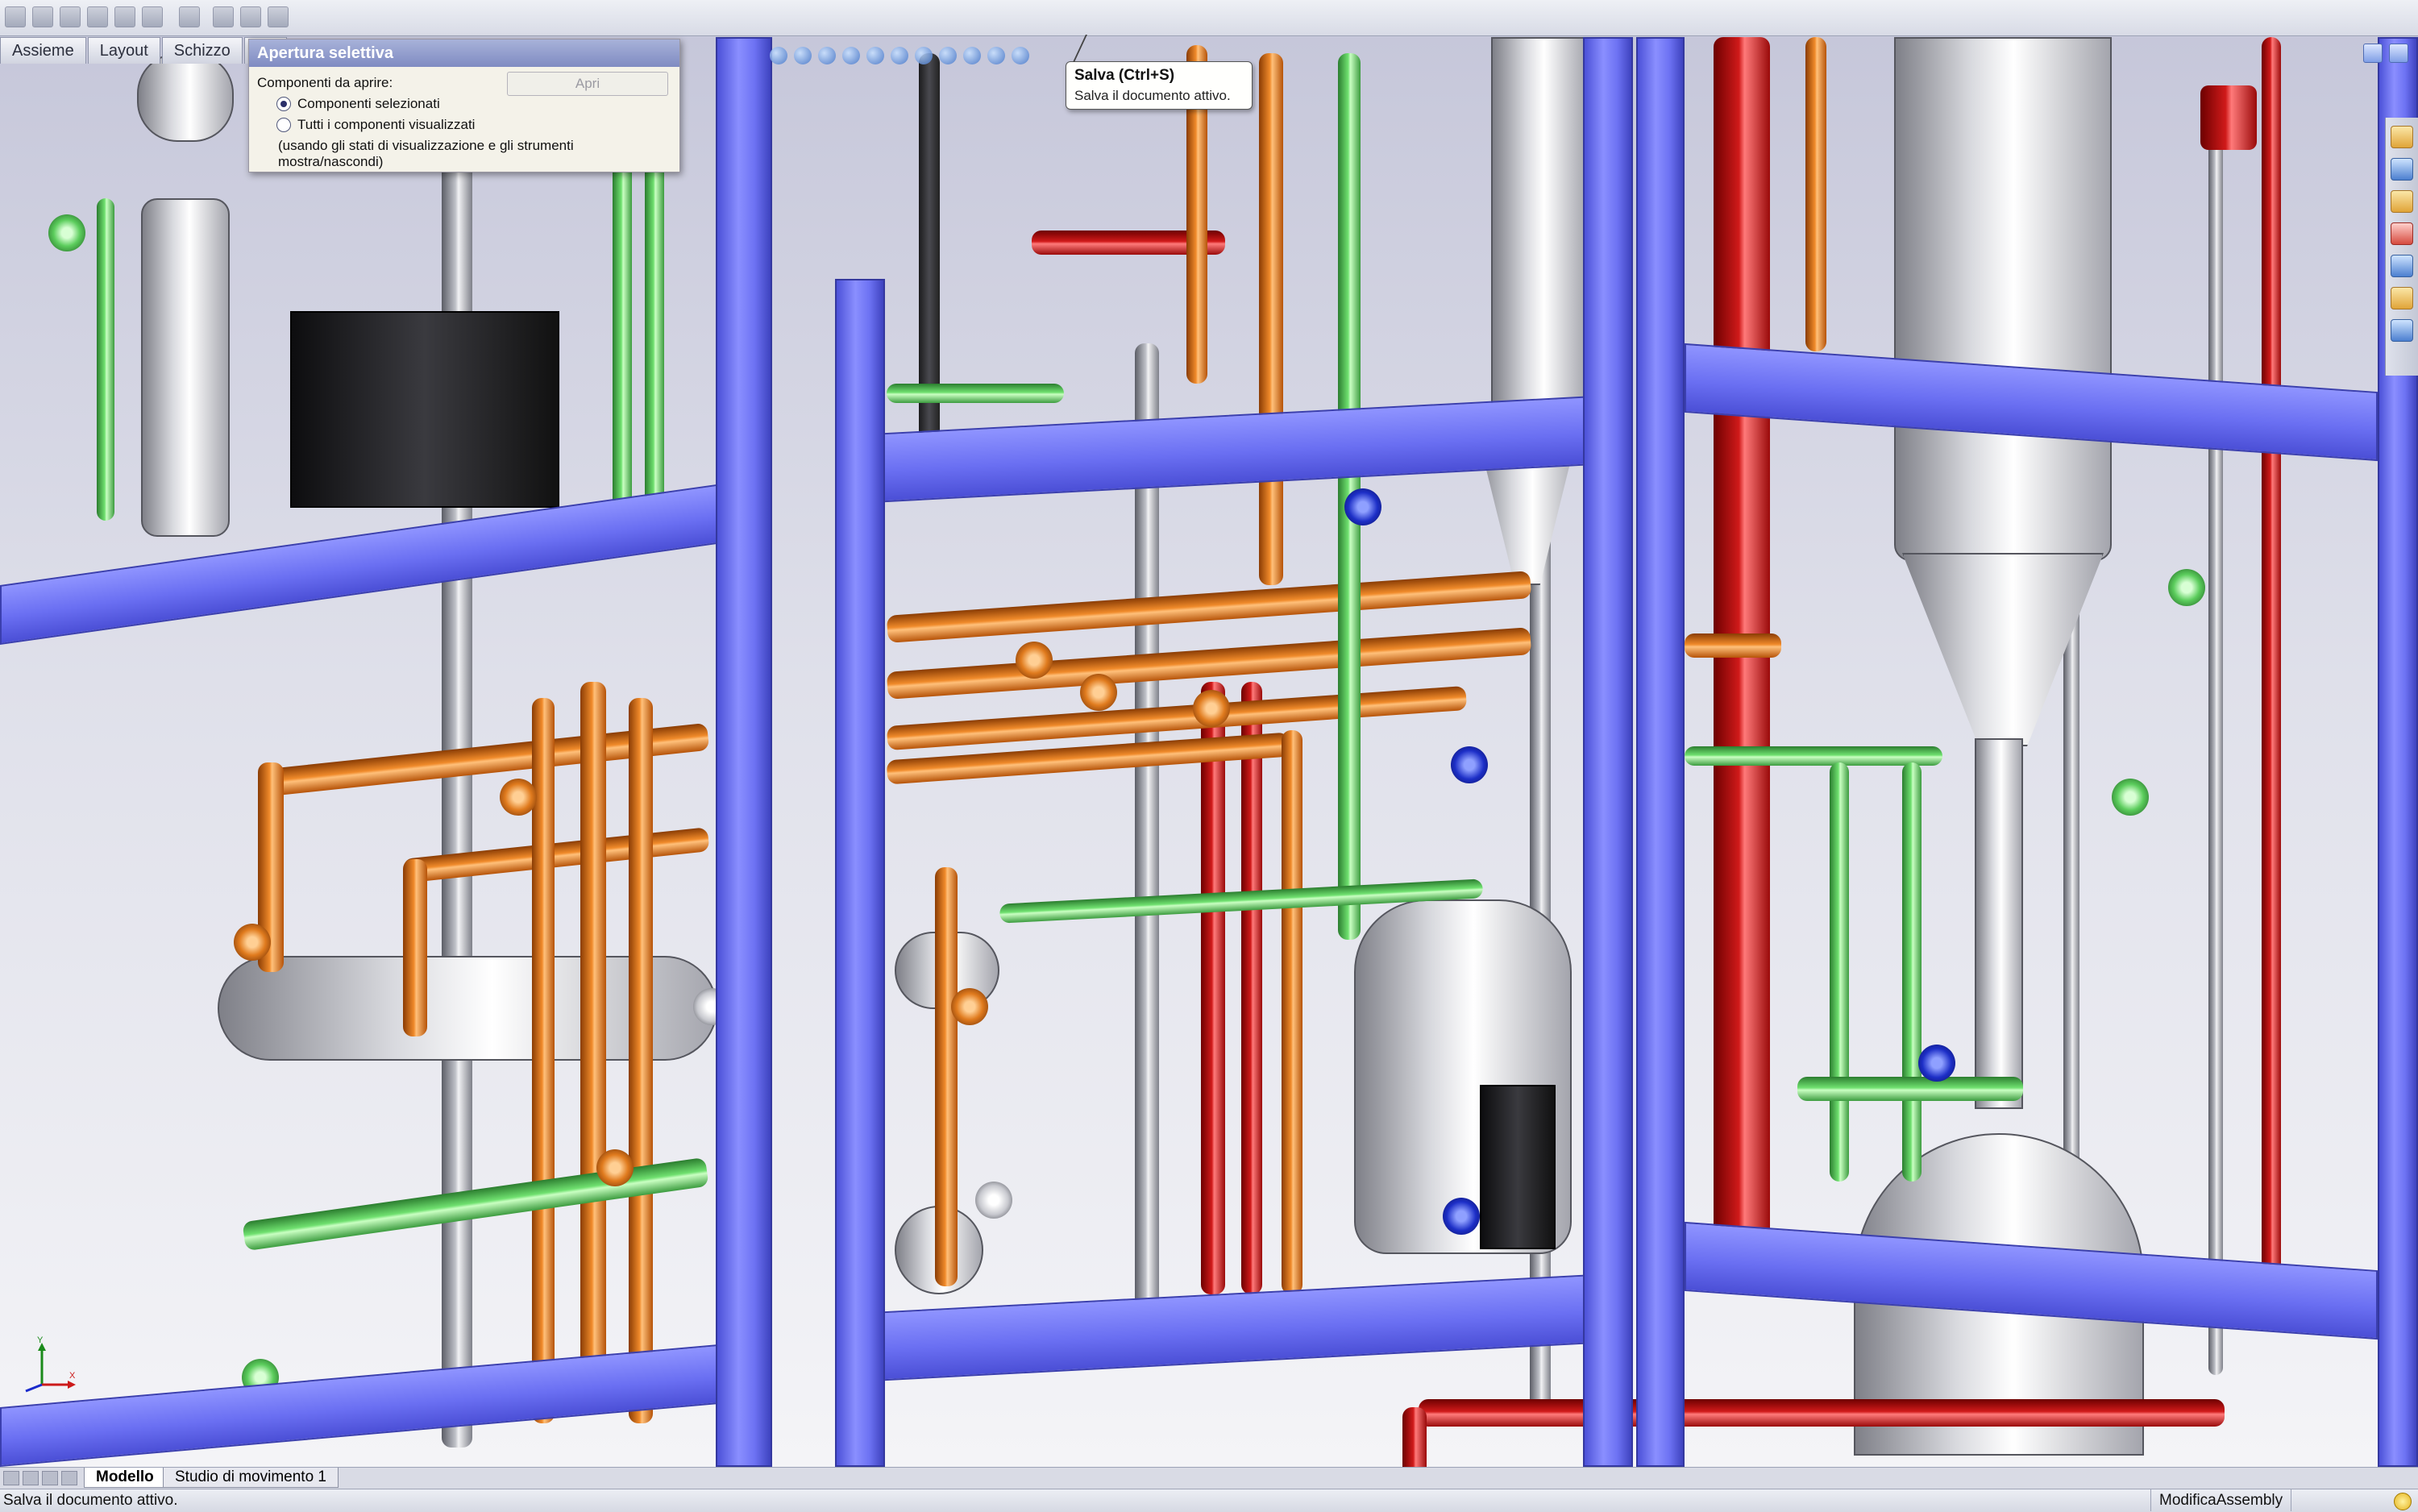  Describe the element at coordinates (587, 84) in the screenshot. I see `open-button: Apri` at that location.